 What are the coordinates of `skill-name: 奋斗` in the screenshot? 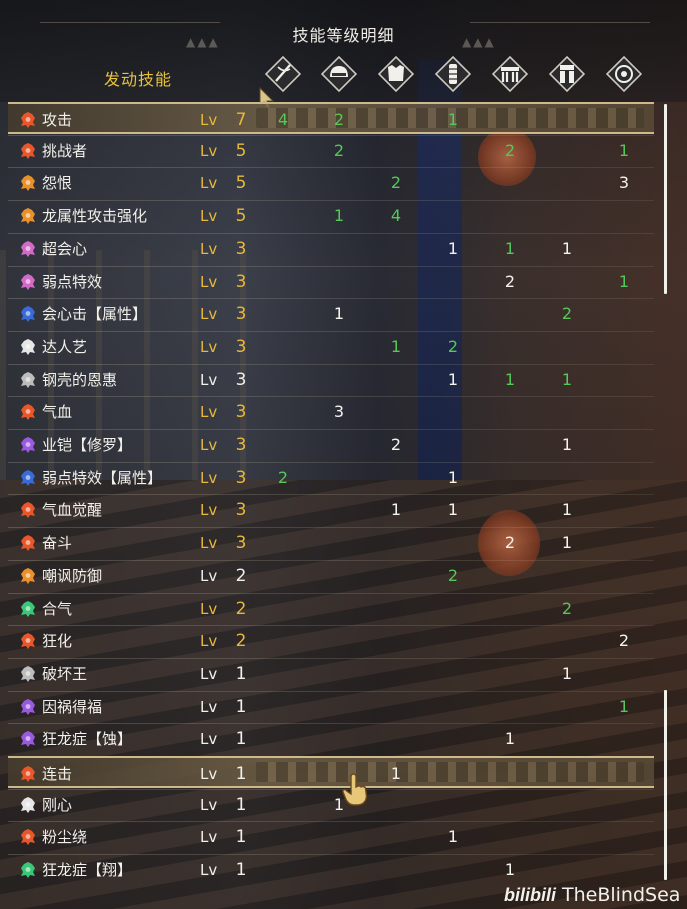 It's located at (57, 543).